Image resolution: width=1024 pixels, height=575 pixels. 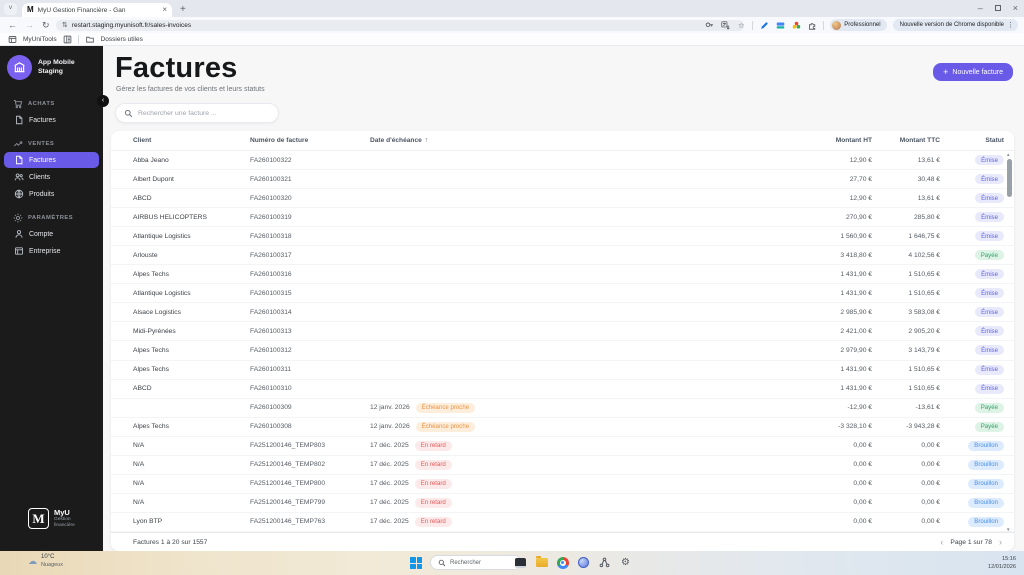 I want to click on snipping-tool-icon, so click(x=583, y=562).